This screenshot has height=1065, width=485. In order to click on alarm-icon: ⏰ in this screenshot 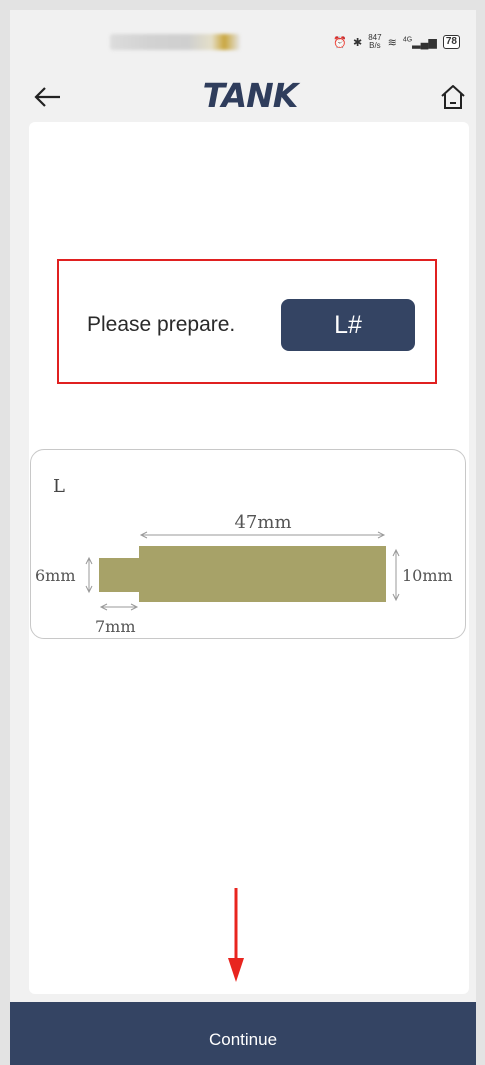, I will do `click(340, 42)`.